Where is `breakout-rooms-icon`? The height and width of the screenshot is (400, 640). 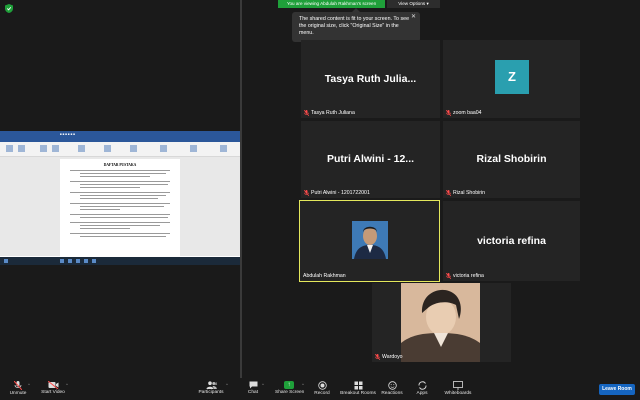
breakout-rooms-icon is located at coordinates (358, 385).